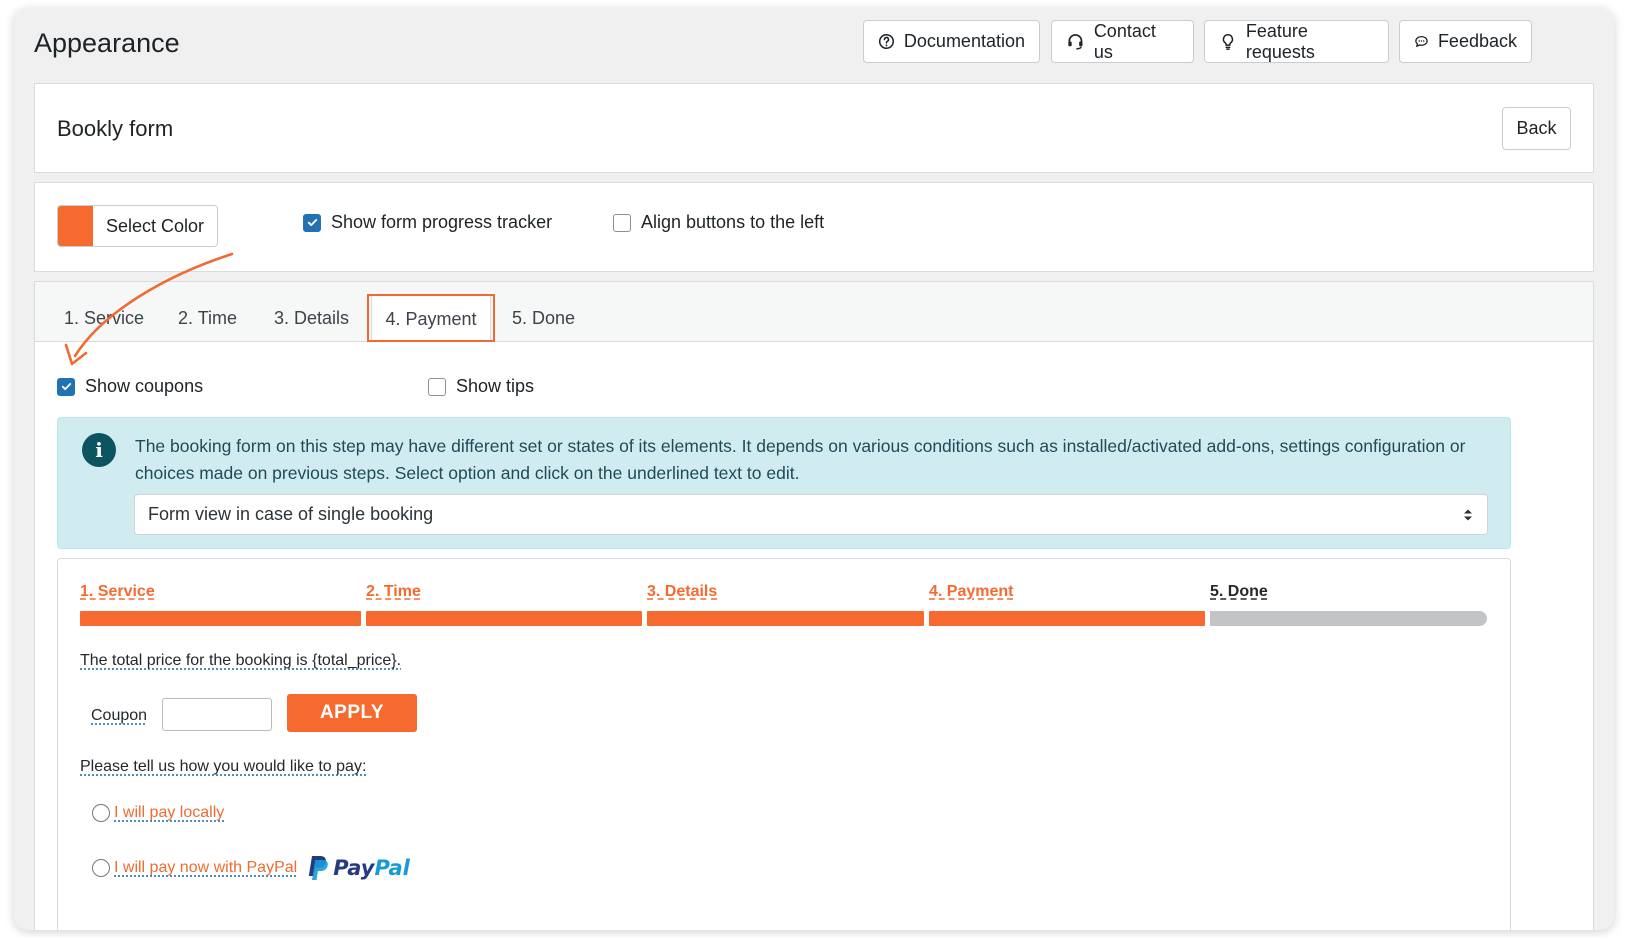 This screenshot has height=938, width=1628. What do you see at coordinates (442, 222) in the screenshot?
I see `show-progress-tracker-label: Show form progress tracker` at bounding box center [442, 222].